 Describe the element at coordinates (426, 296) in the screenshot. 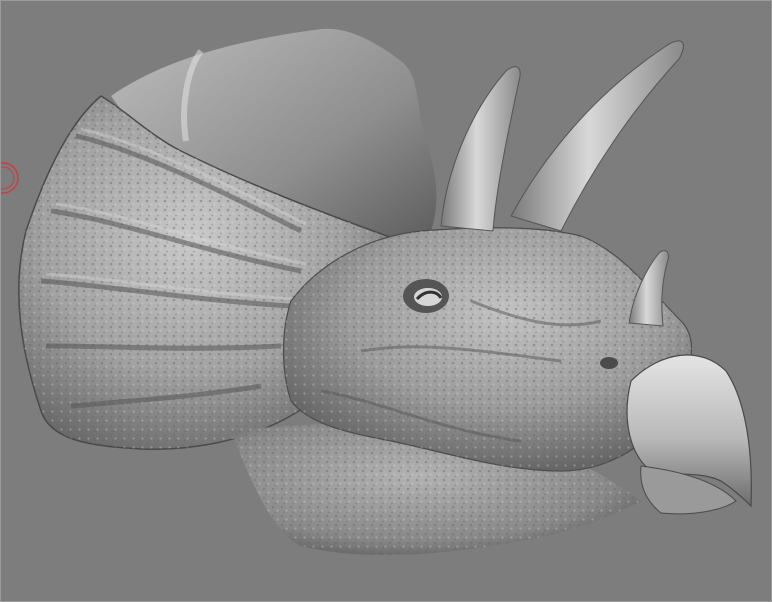

I see `eye-socket` at that location.